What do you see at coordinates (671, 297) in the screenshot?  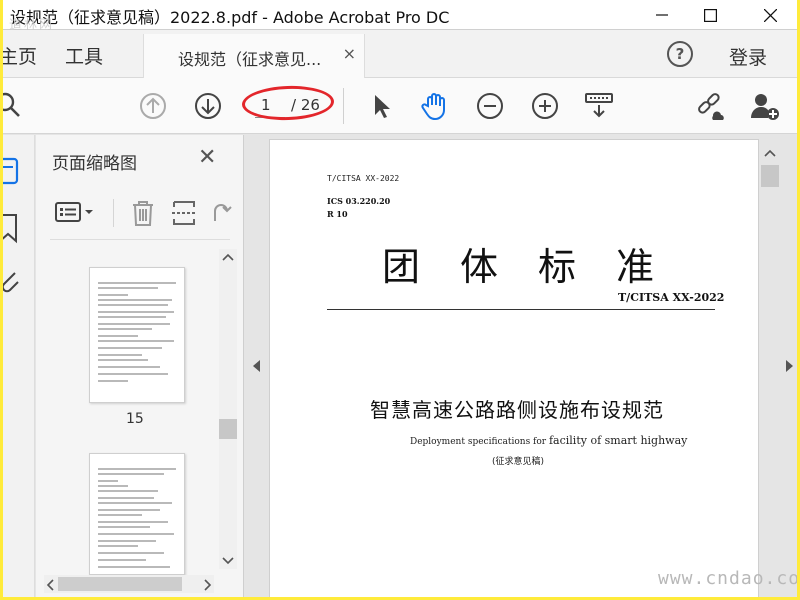 I see `standard-code: T/CITSA XX-2022` at bounding box center [671, 297].